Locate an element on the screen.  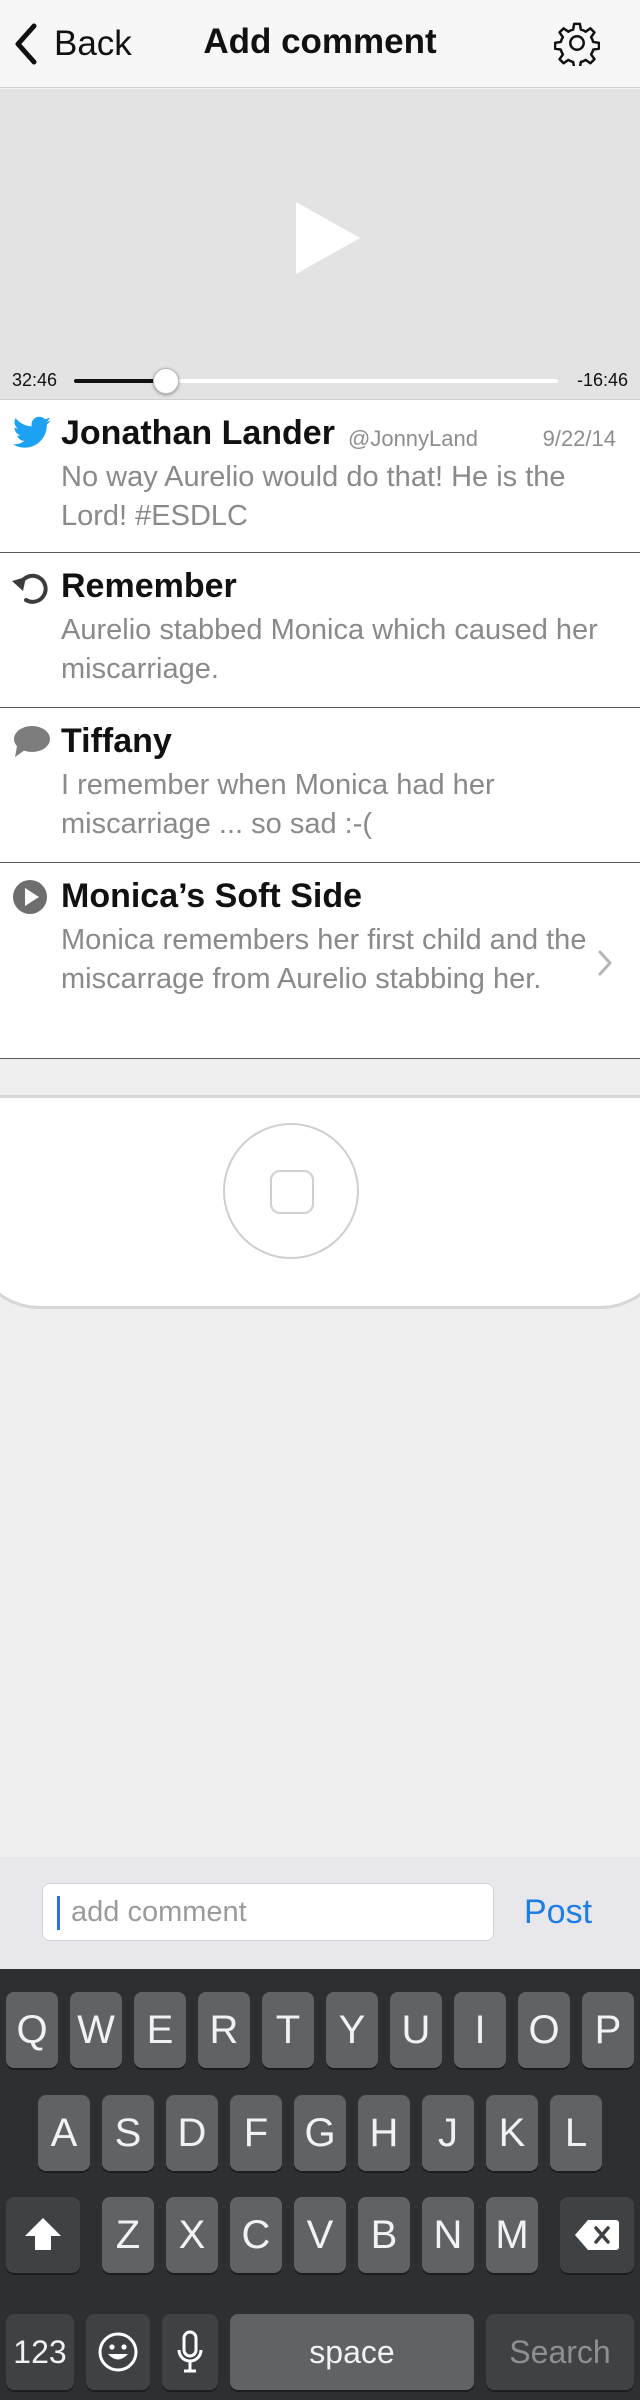
key-x: X is located at coordinates (192, 2235).